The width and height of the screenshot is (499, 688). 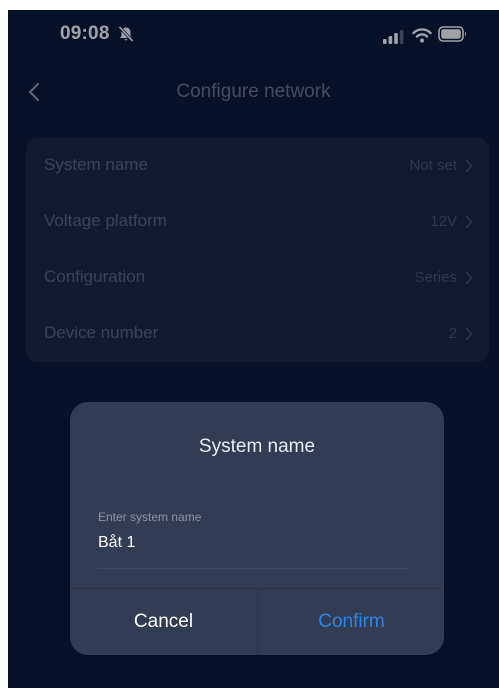 I want to click on input-underline, so click(x=253, y=568).